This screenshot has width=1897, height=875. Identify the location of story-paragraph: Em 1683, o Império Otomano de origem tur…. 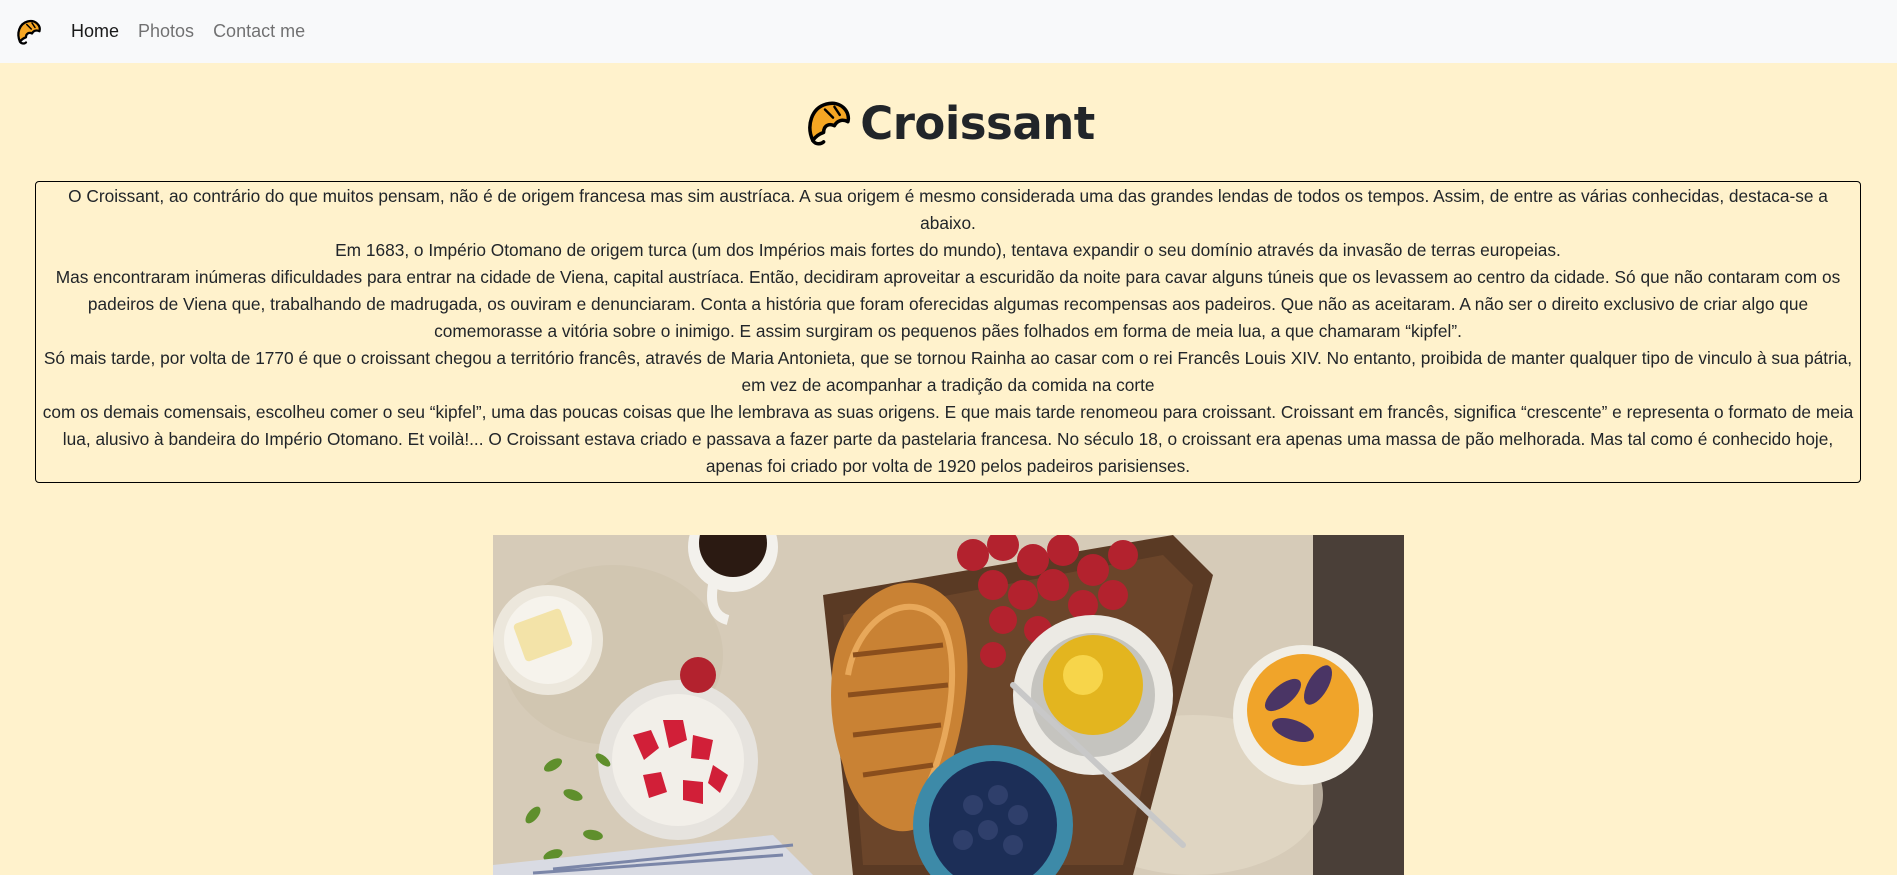
(948, 250).